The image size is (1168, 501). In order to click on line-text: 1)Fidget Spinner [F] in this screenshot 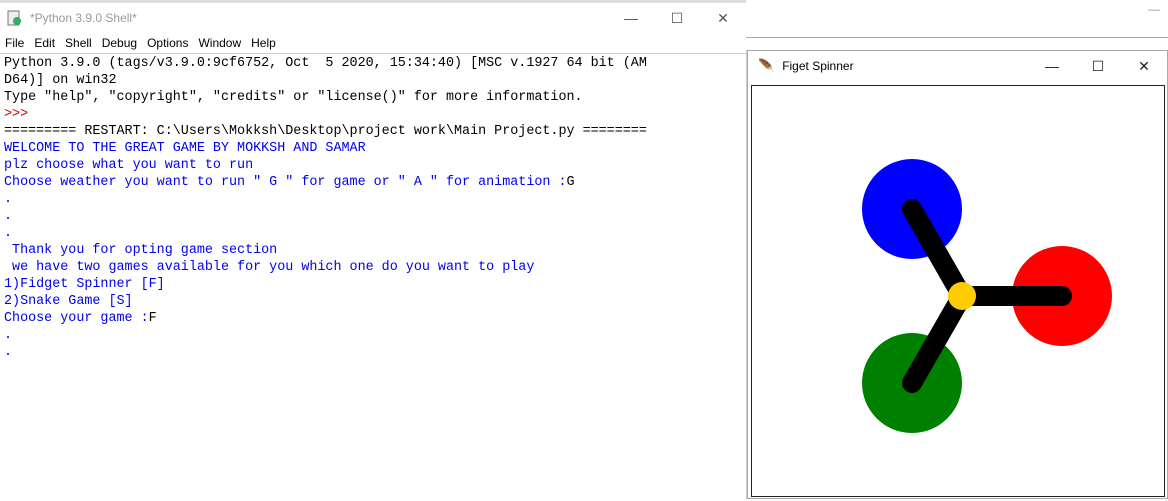, I will do `click(84, 284)`.